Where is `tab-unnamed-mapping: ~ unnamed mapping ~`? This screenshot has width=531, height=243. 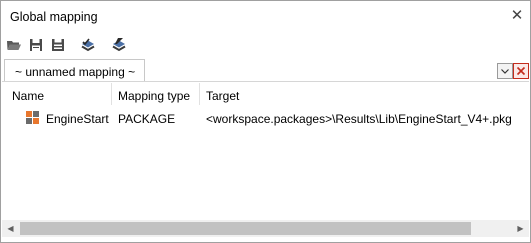 tab-unnamed-mapping: ~ unnamed mapping ~ is located at coordinates (74, 71).